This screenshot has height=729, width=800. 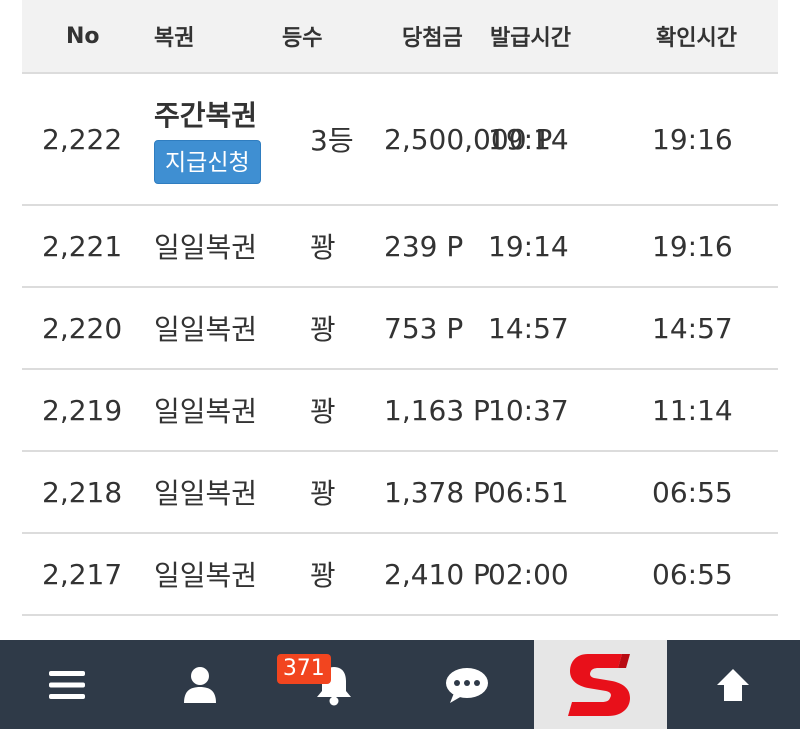 I want to click on chat-button, so click(x=466, y=684).